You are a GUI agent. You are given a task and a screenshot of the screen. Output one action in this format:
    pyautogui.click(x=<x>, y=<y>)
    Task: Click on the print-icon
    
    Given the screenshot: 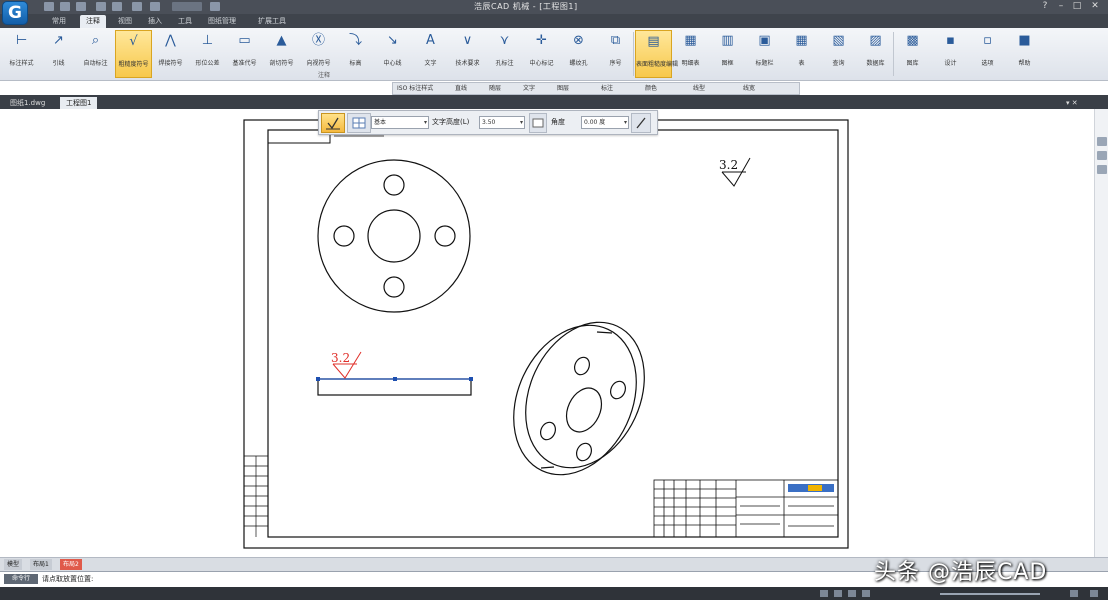 What is the action you would take?
    pyautogui.click(x=101, y=6)
    